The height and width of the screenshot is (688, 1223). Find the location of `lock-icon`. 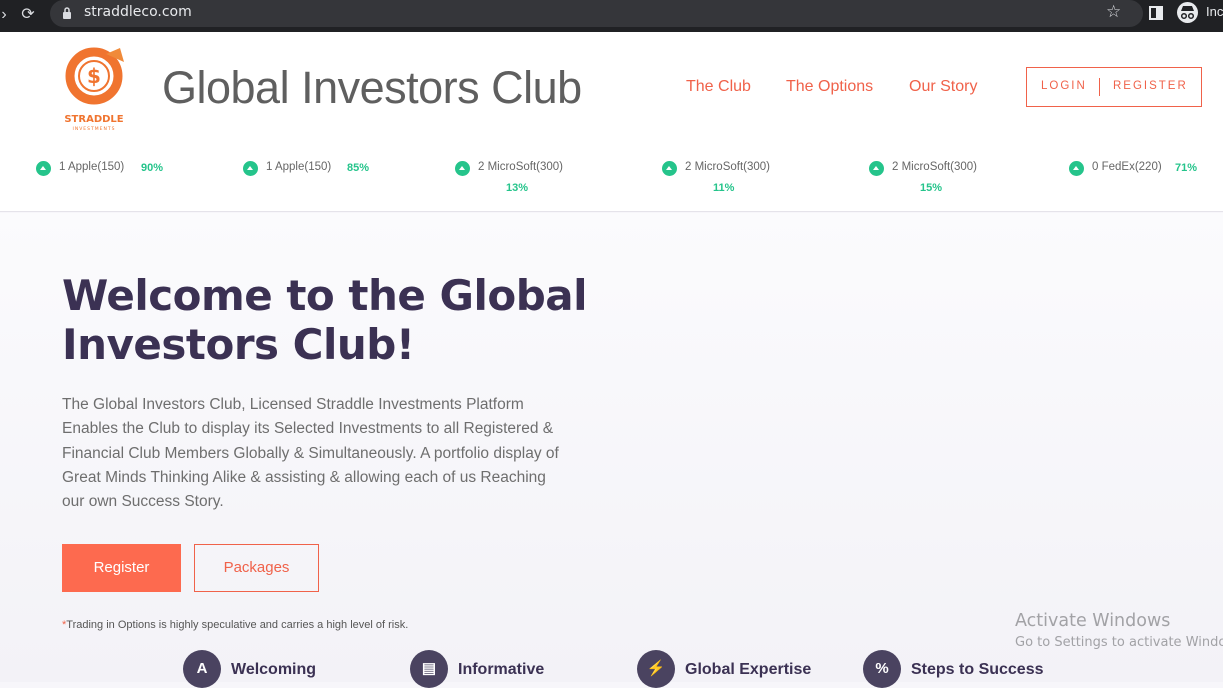

lock-icon is located at coordinates (67, 13).